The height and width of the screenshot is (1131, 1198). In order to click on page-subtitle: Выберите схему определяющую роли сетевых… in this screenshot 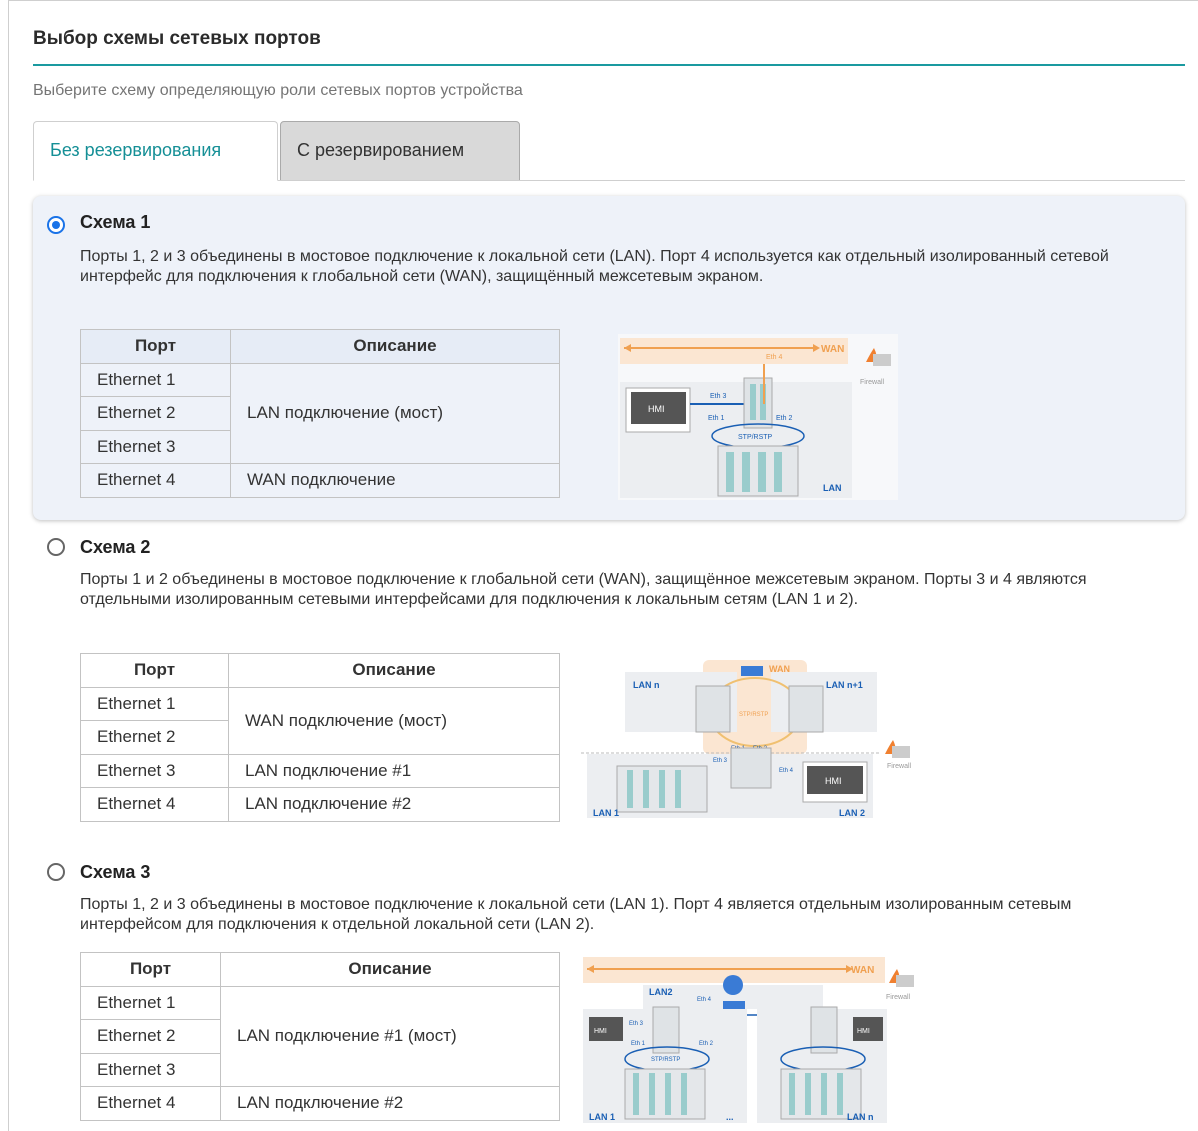, I will do `click(278, 90)`.